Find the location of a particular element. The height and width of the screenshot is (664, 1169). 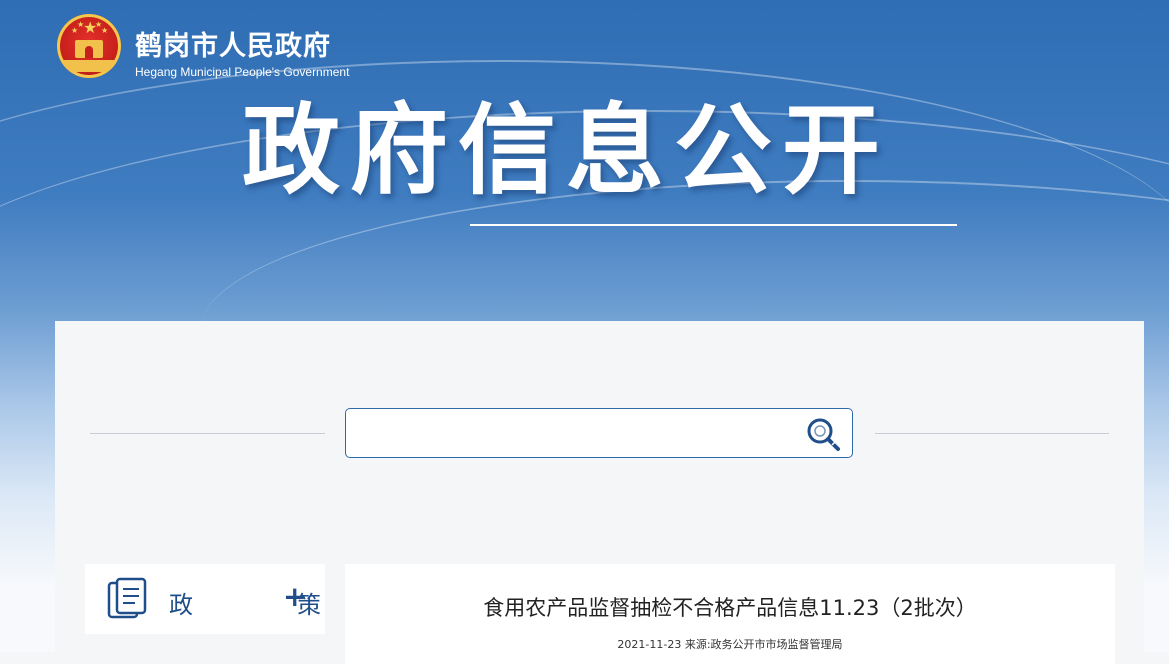

hero-title: 政府信息公开 is located at coordinates (566, 151).